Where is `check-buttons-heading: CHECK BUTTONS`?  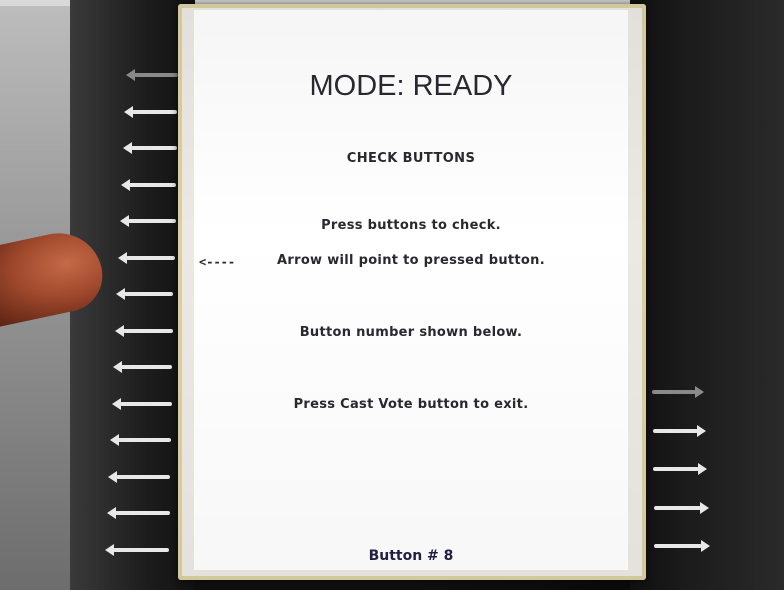 check-buttons-heading: CHECK BUTTONS is located at coordinates (411, 158).